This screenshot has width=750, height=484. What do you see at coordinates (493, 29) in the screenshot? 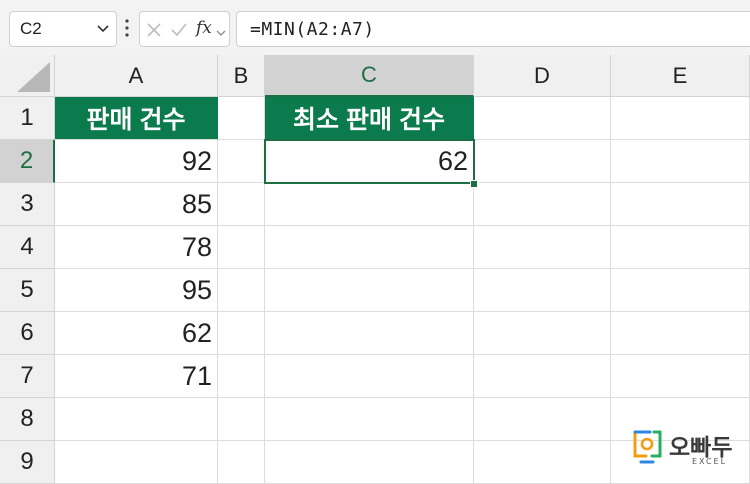
I see `formula-input: =MIN(A2:A7)` at bounding box center [493, 29].